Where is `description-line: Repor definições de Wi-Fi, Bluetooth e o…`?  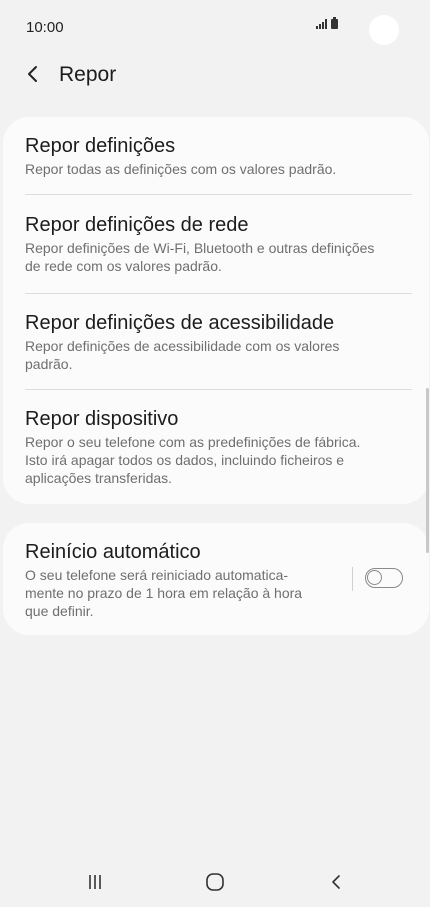 description-line: Repor definições de Wi-Fi, Bluetooth e o… is located at coordinates (200, 248).